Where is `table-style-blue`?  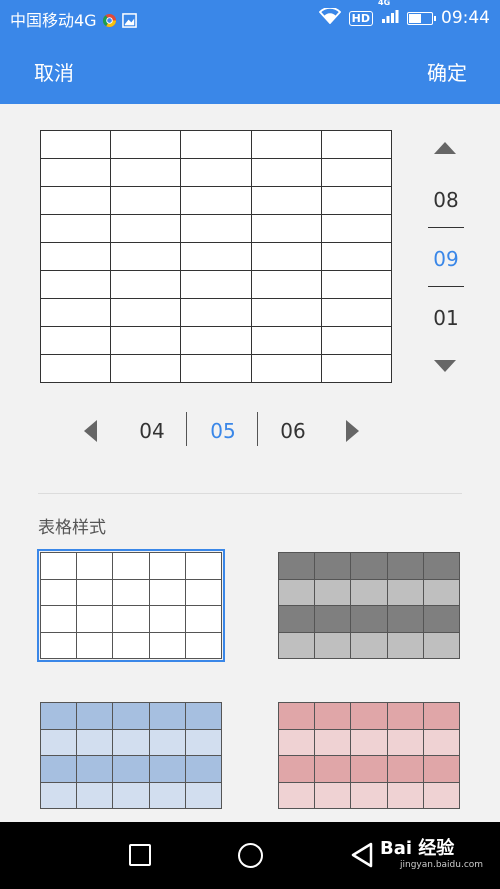 table-style-blue is located at coordinates (131, 755).